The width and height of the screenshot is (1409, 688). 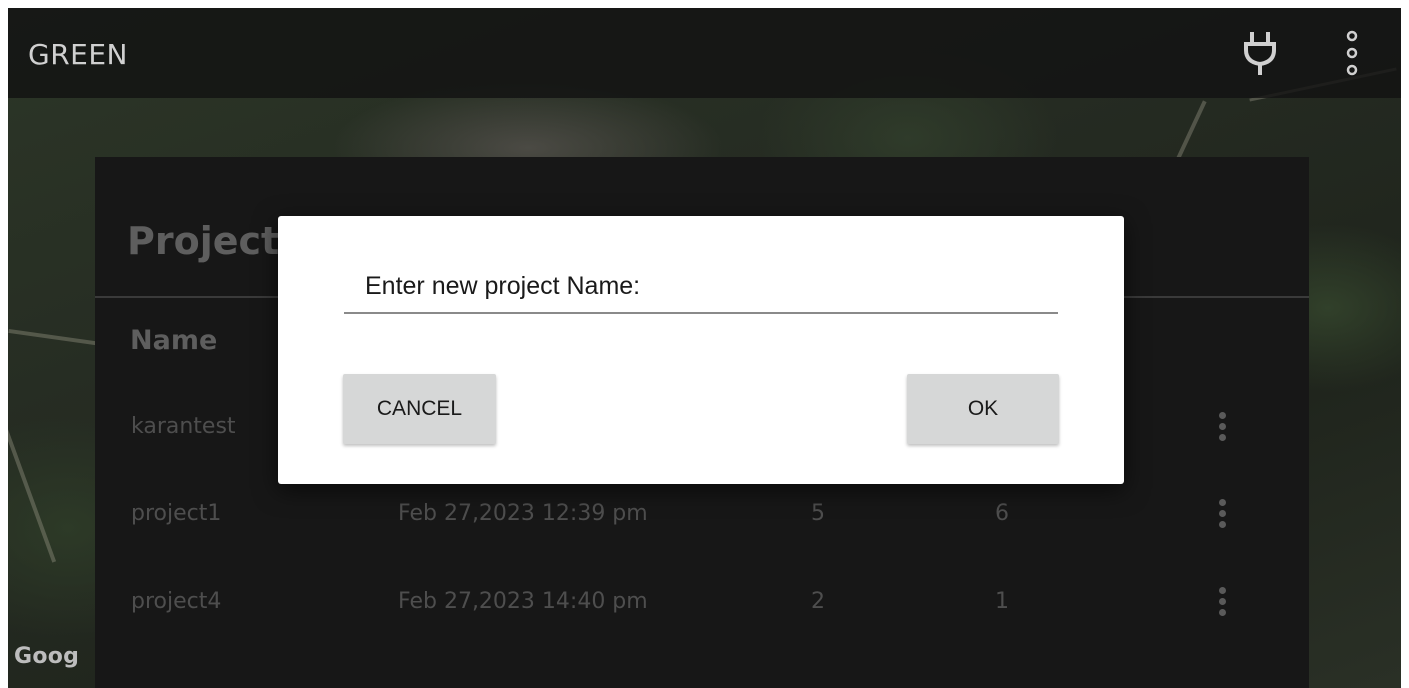 What do you see at coordinates (174, 340) in the screenshot?
I see `column-header-name: Name` at bounding box center [174, 340].